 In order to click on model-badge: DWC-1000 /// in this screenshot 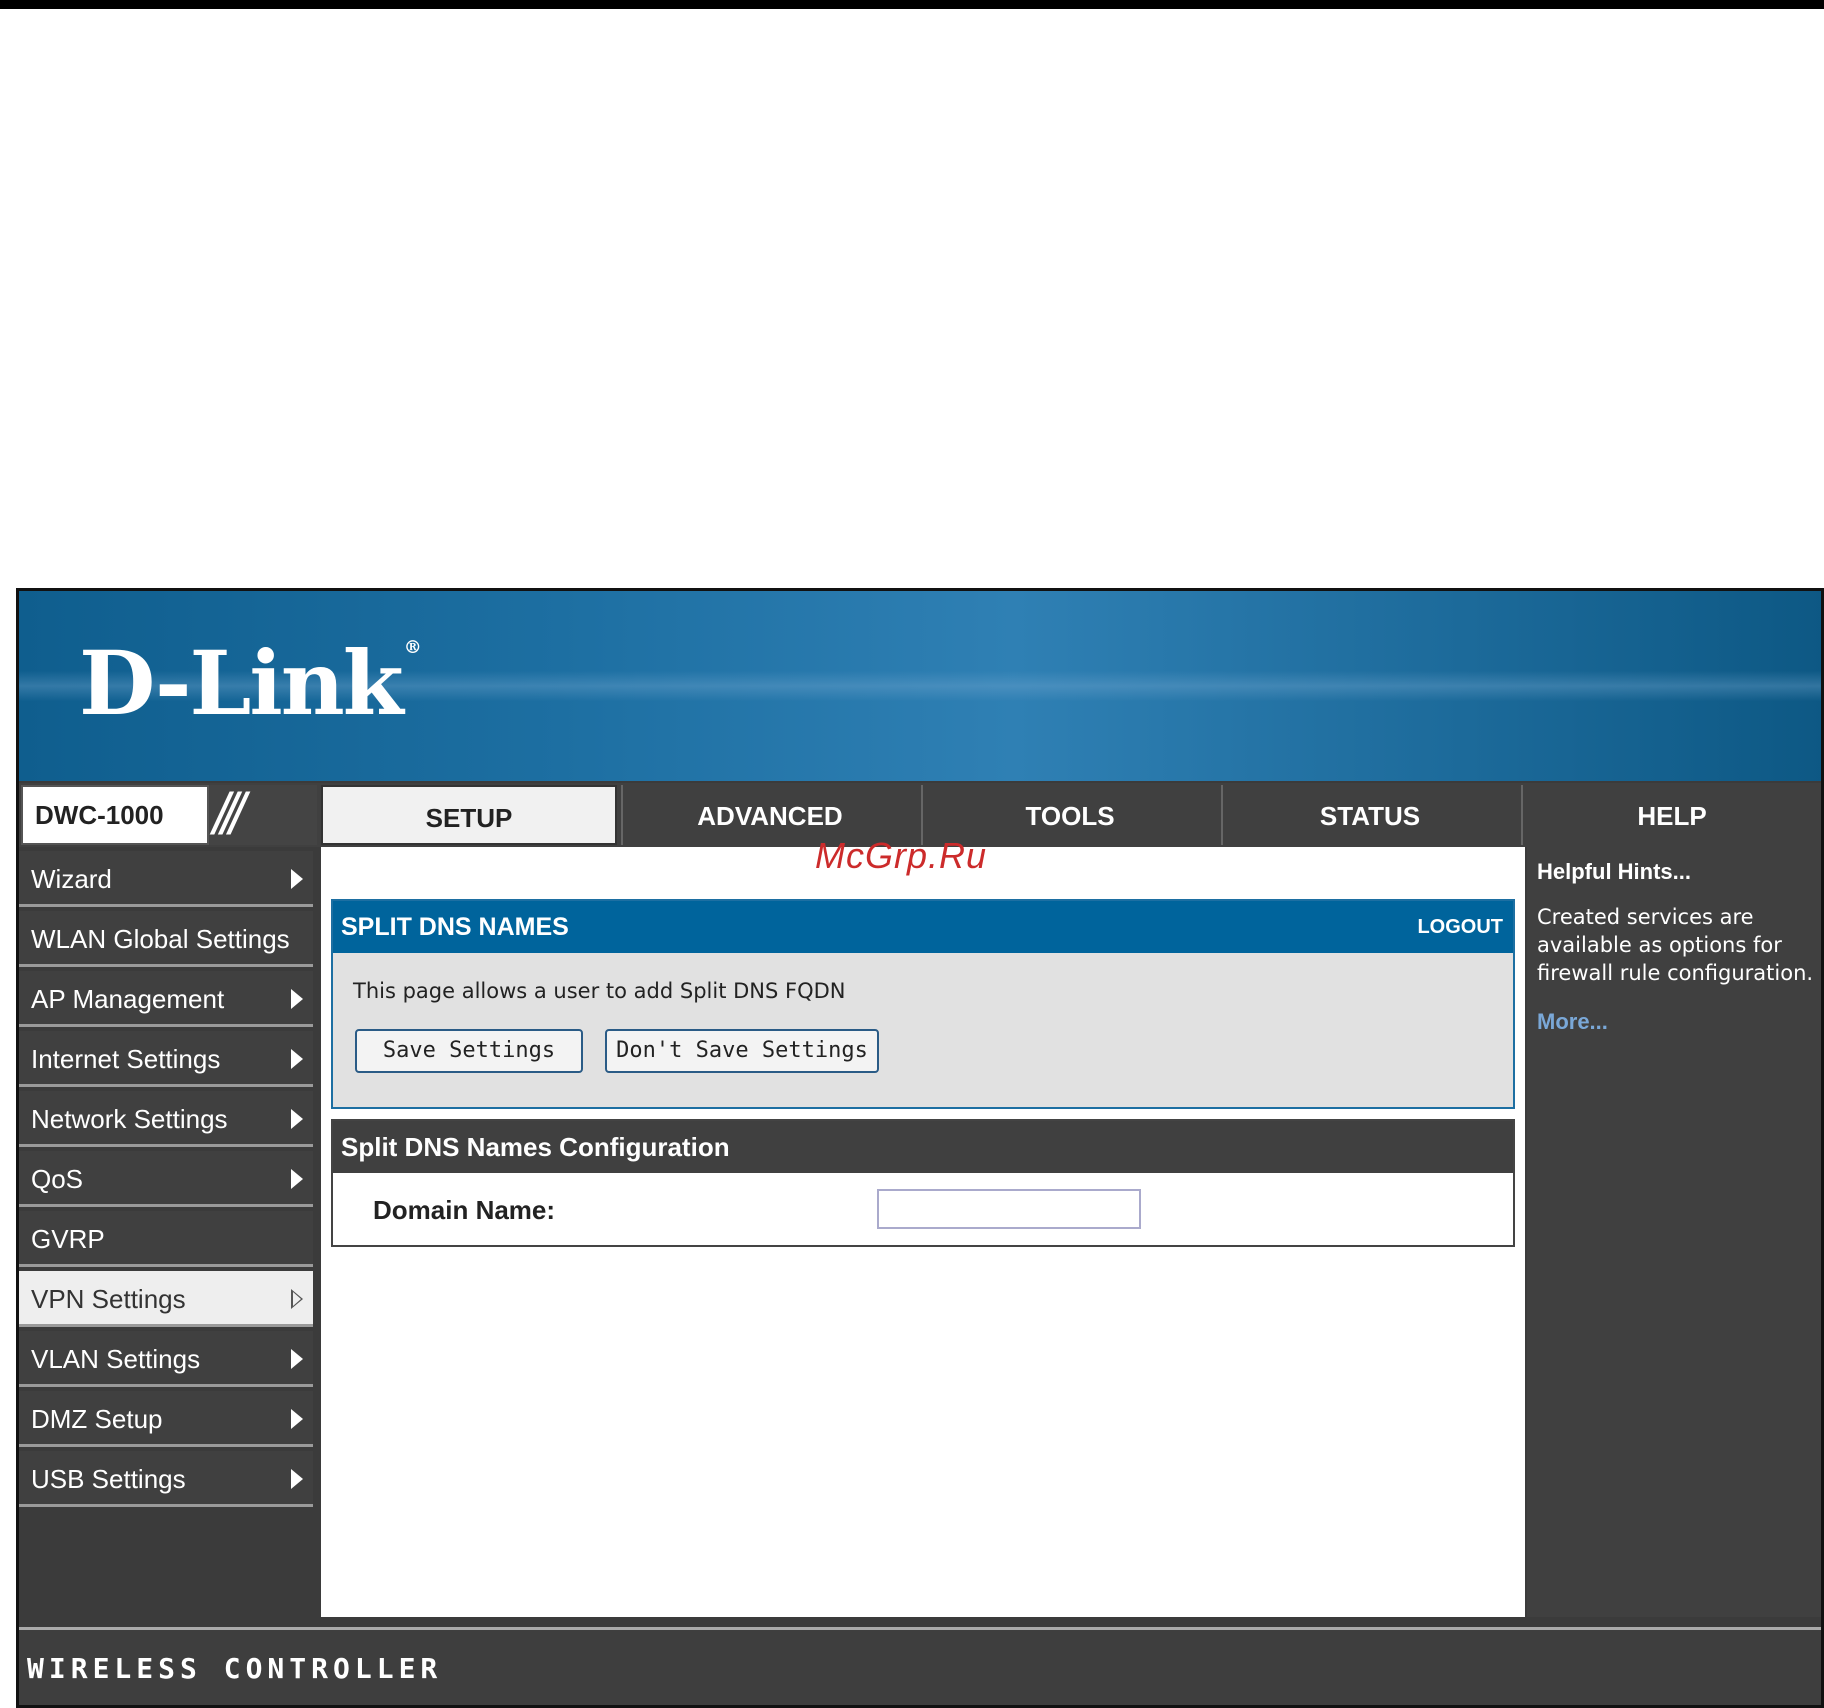, I will do `click(169, 815)`.